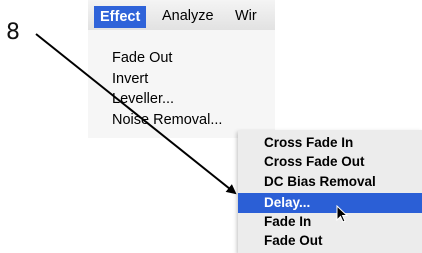 The height and width of the screenshot is (253, 422). Describe the element at coordinates (342, 214) in the screenshot. I see `mouse-pointer-icon` at that location.